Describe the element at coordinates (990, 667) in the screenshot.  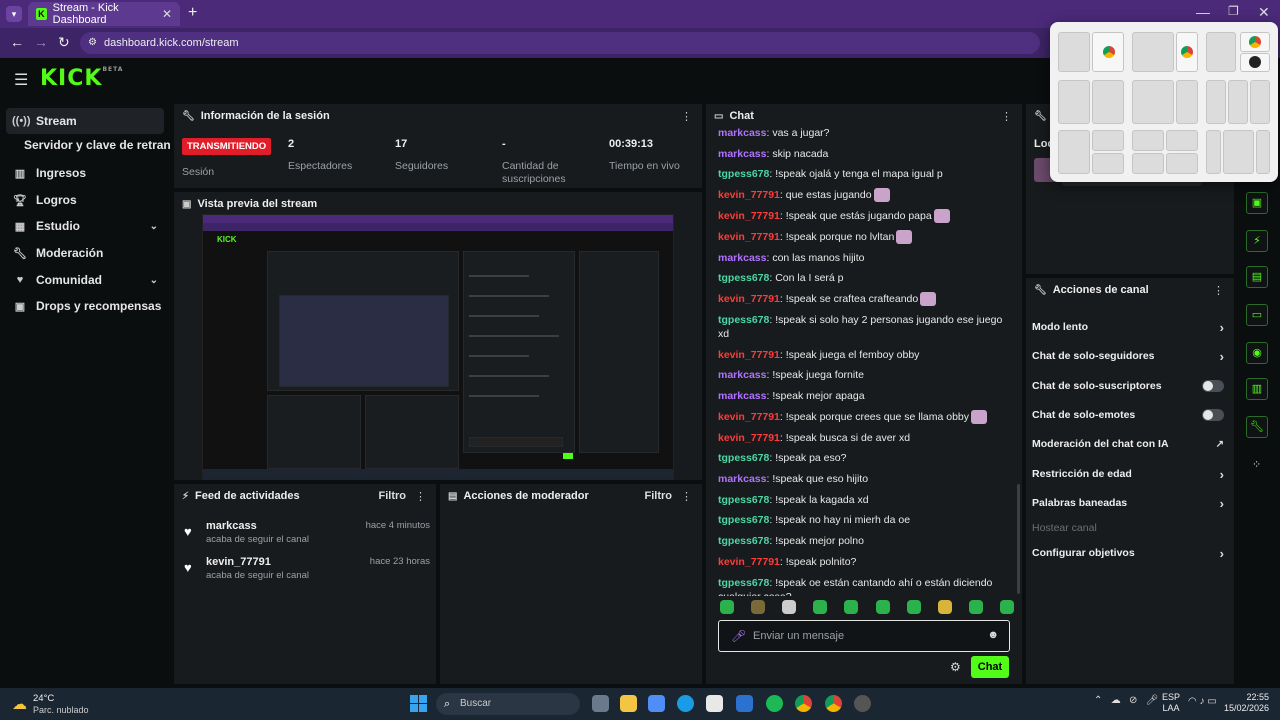
I see `chat-send-button: Chat` at that location.